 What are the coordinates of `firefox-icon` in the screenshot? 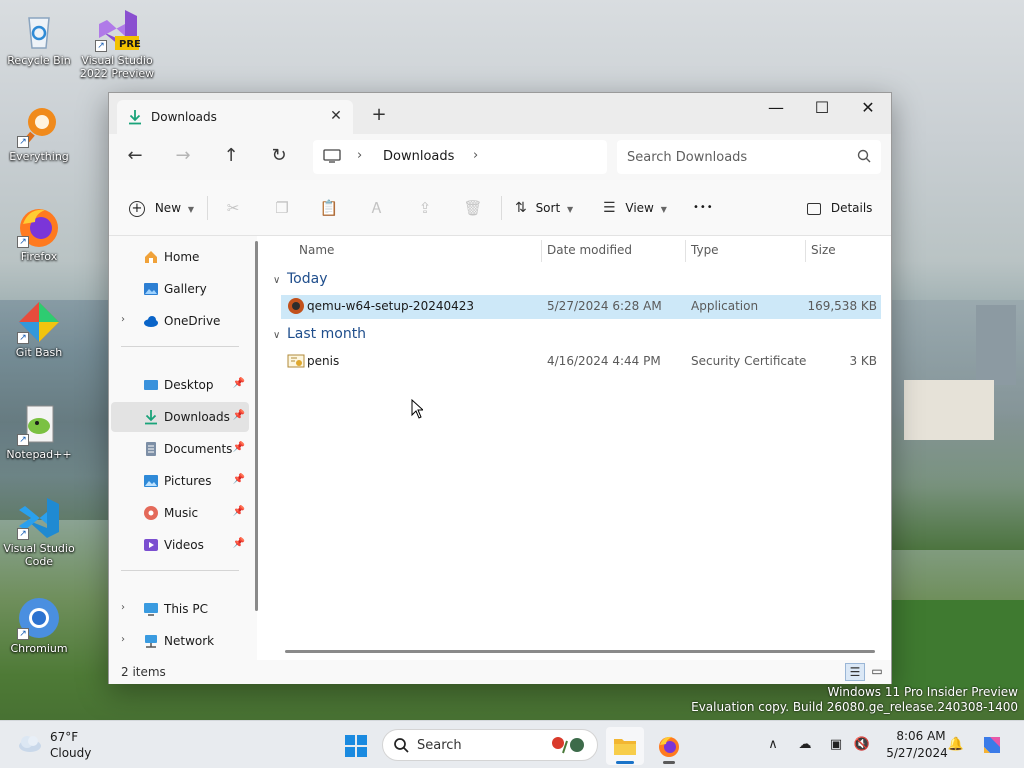 It's located at (669, 747).